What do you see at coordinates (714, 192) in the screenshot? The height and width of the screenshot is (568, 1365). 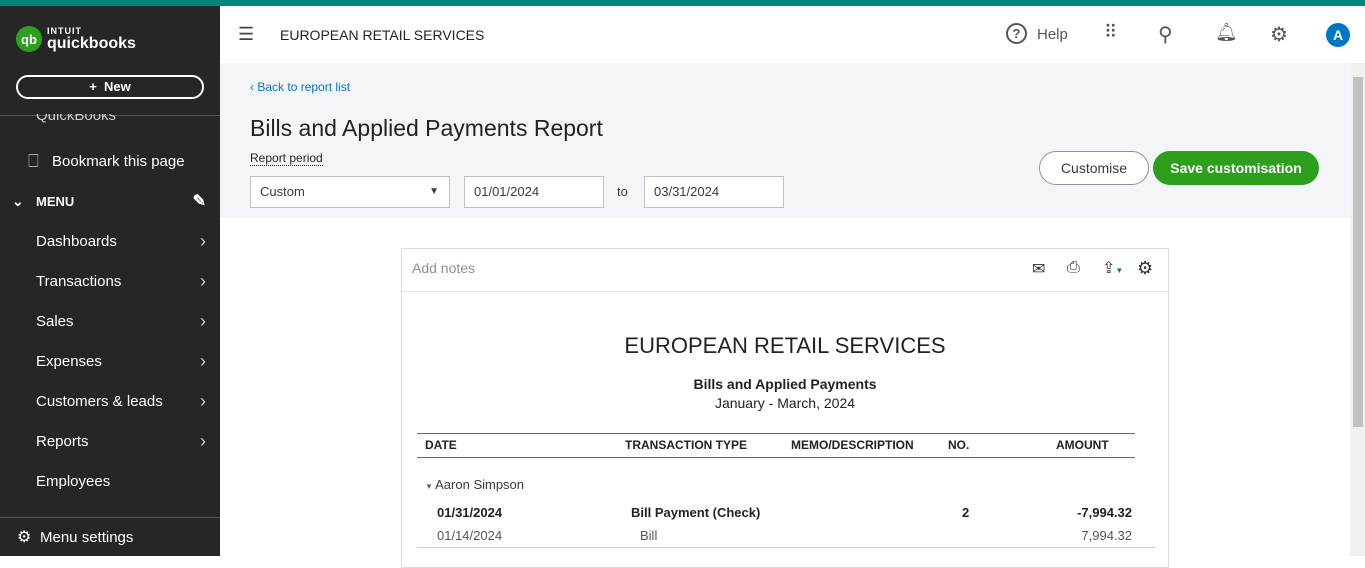 I see `end-date-input: 03/31/2024` at bounding box center [714, 192].